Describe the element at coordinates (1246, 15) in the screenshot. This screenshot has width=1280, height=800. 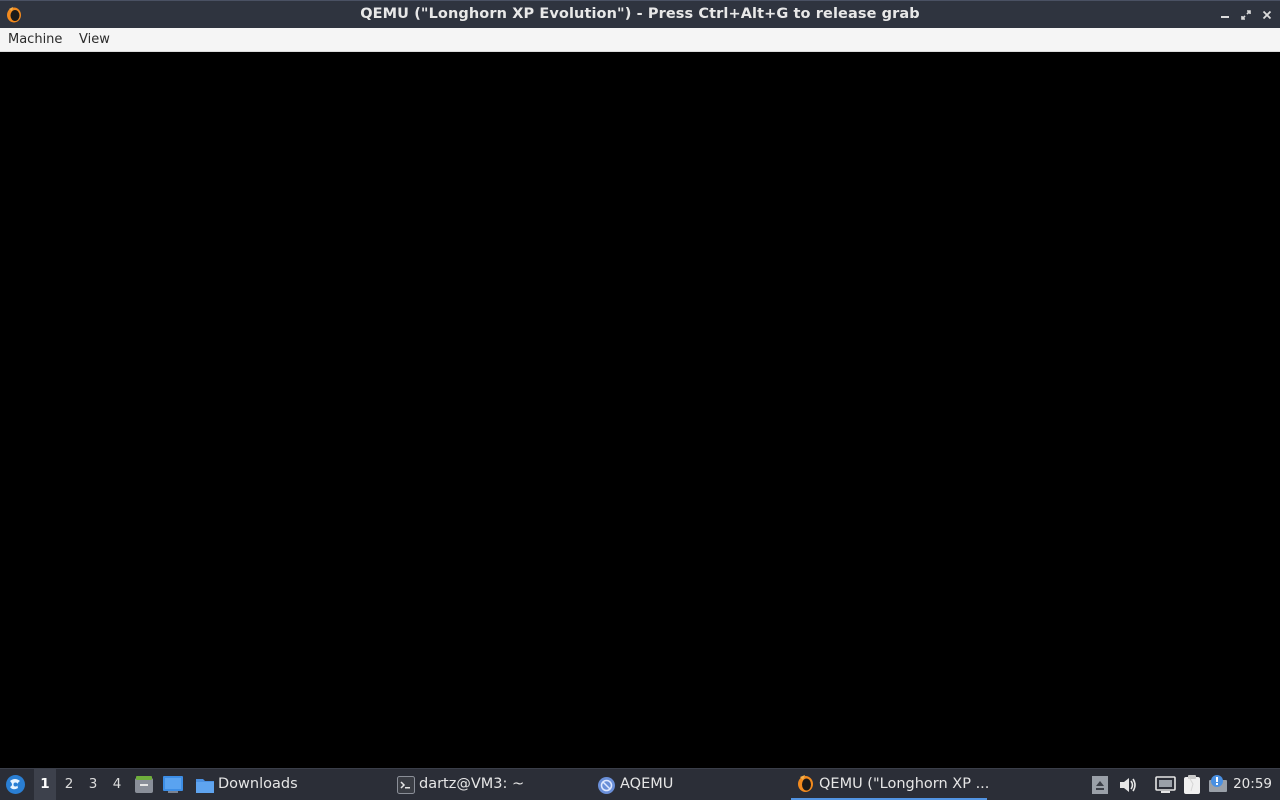
I see `maximize-icon` at that location.